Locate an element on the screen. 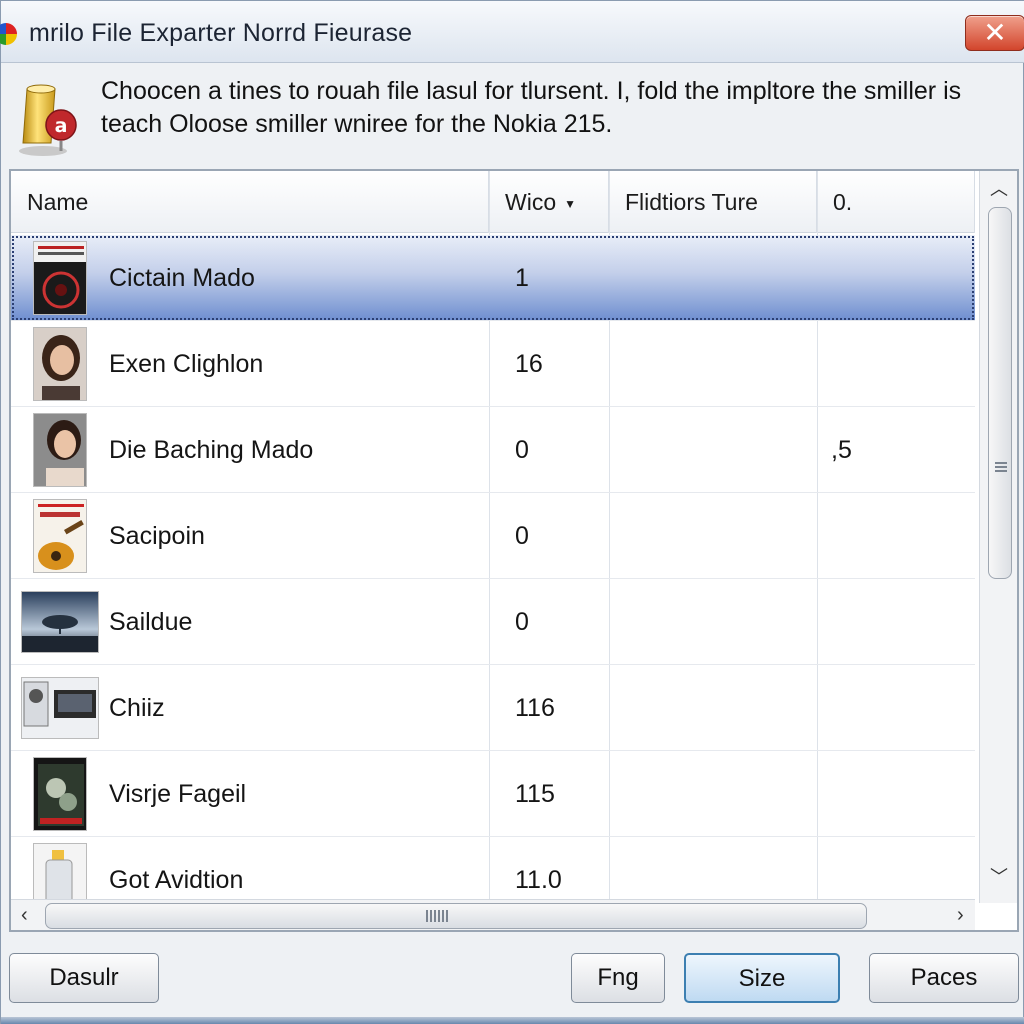 This screenshot has width=1024, height=1024. info-icon: a is located at coordinates (48, 120).